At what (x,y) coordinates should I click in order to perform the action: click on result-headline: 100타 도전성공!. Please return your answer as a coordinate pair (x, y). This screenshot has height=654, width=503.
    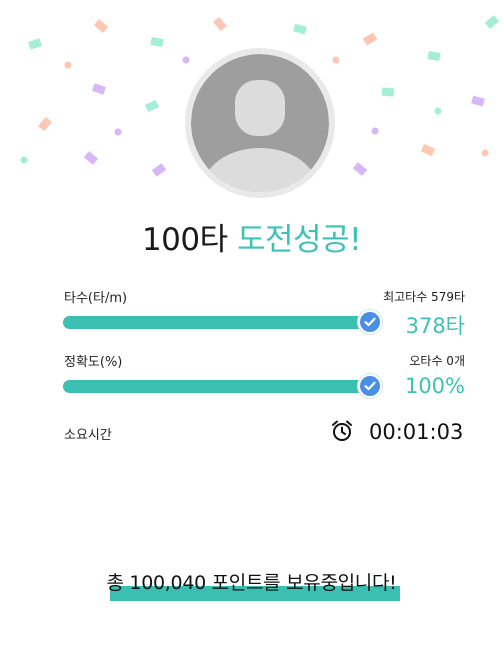
    Looking at the image, I should click on (251, 240).